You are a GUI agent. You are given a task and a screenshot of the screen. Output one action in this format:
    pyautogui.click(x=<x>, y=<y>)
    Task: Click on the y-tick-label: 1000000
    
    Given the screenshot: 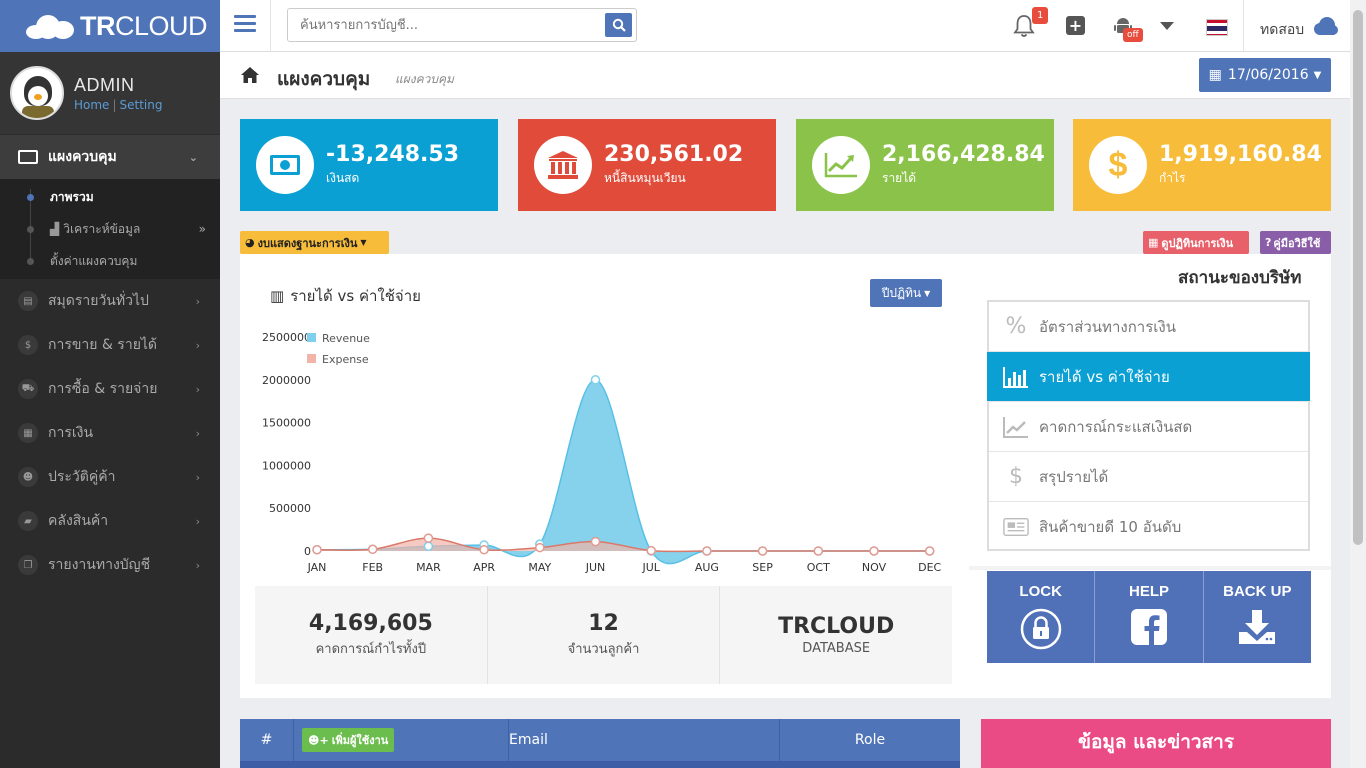 What is the action you would take?
    pyautogui.click(x=286, y=465)
    